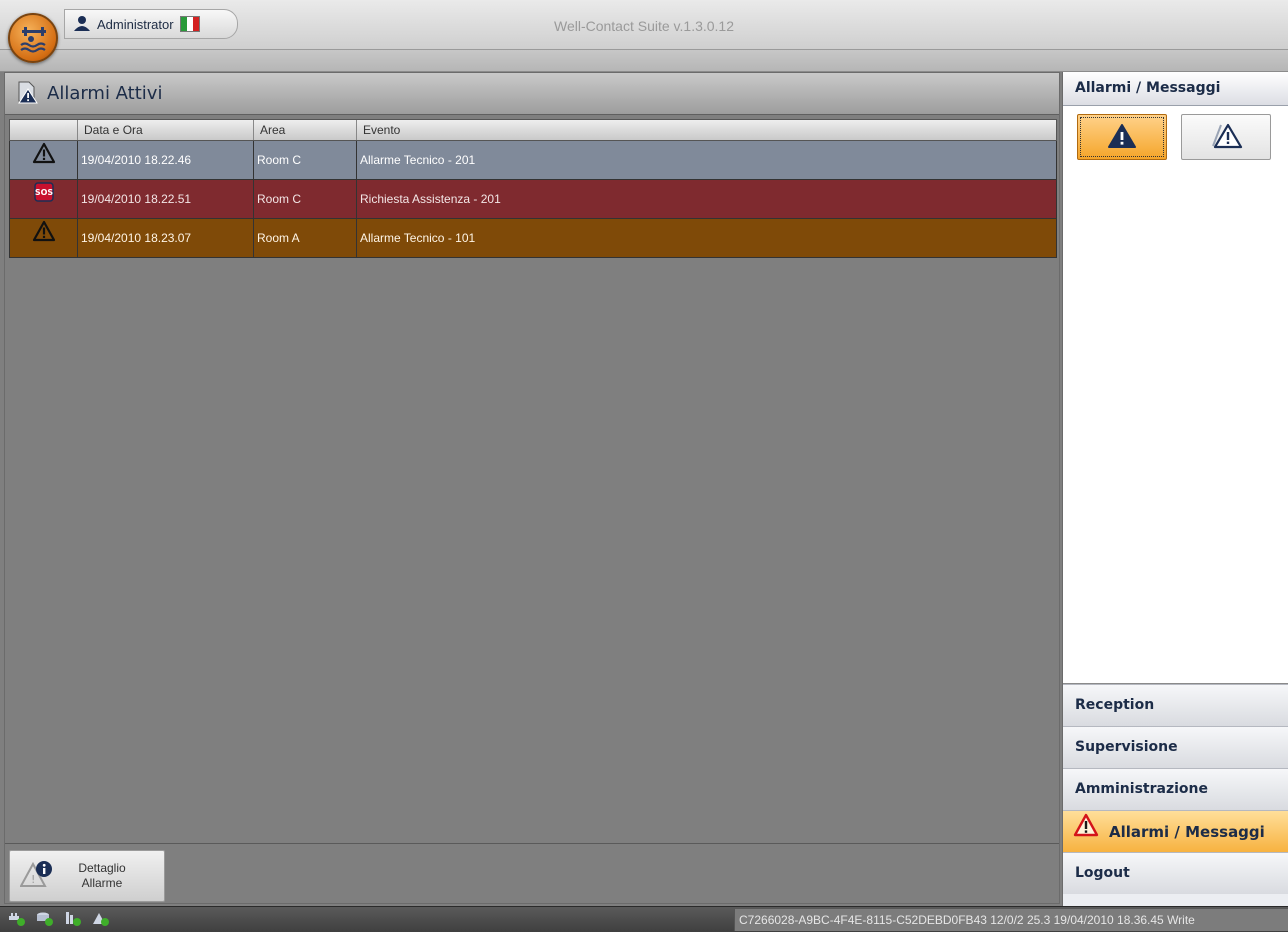 Image resolution: width=1288 pixels, height=932 pixels. Describe the element at coordinates (305, 238) in the screenshot. I see `row-area: Room A` at that location.